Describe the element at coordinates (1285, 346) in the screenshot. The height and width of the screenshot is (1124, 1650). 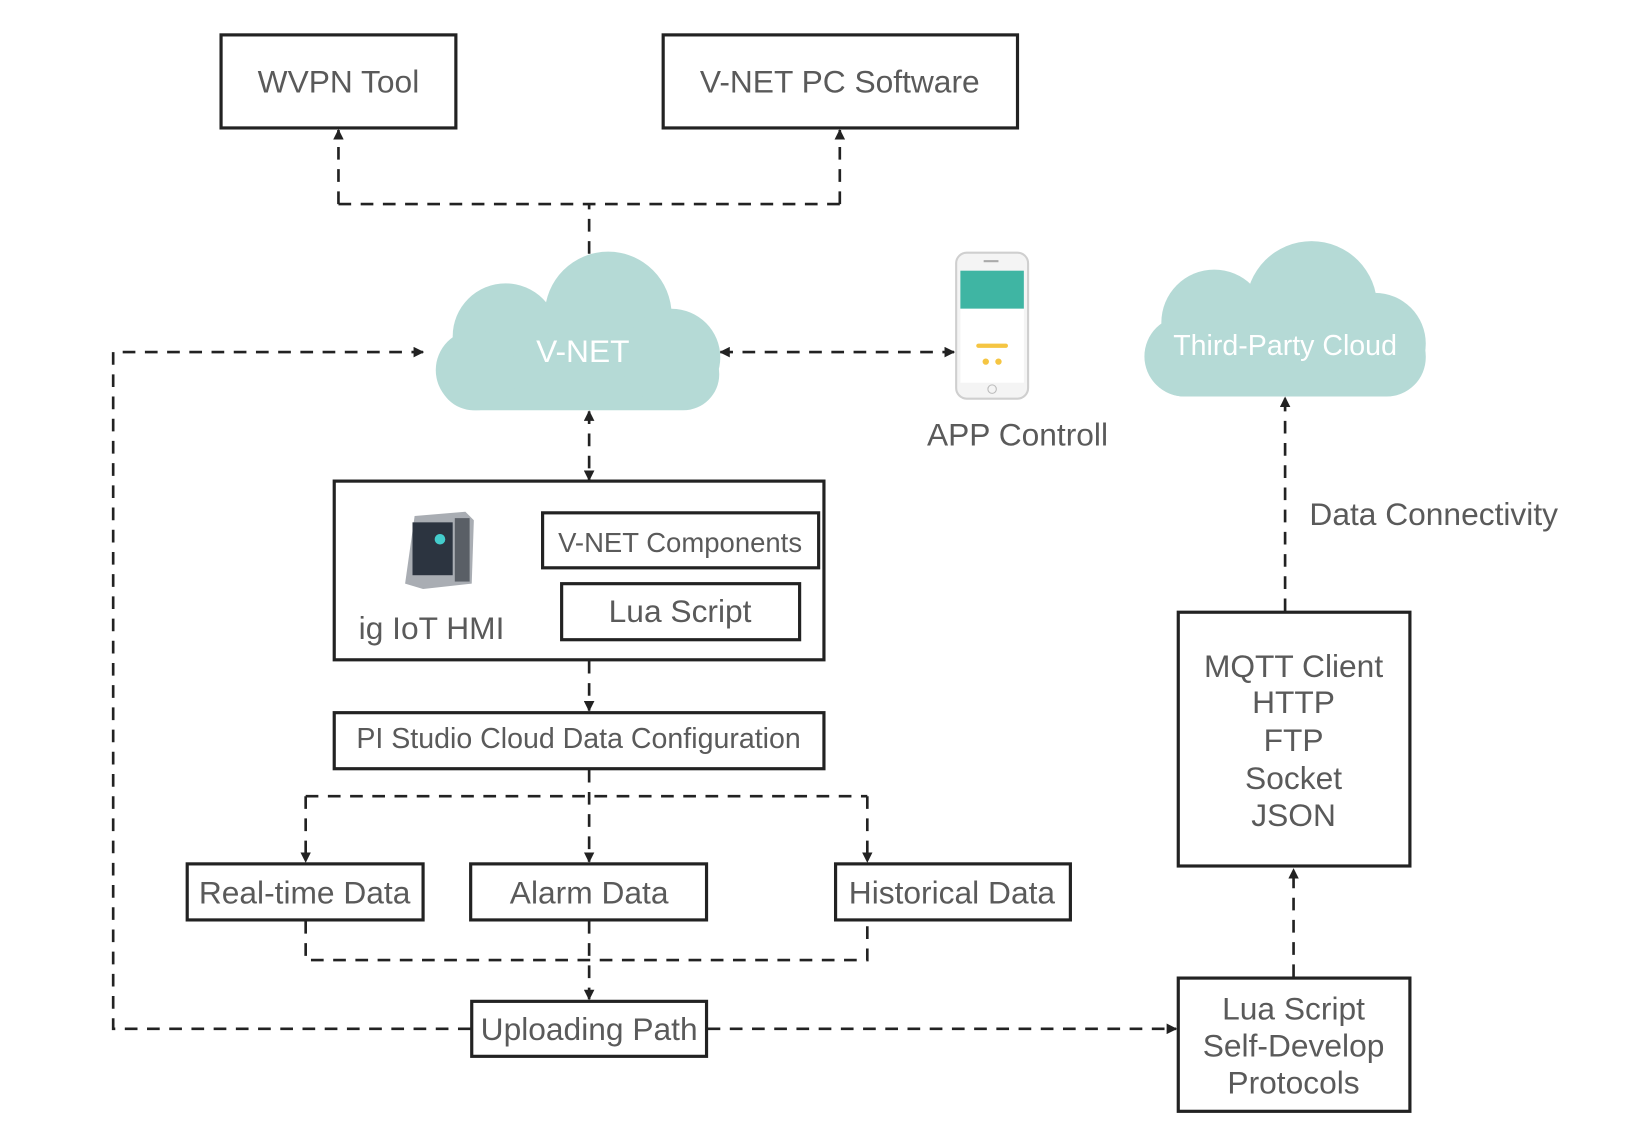
I see `third-party-cloud-label: Third-Party Cloud` at that location.